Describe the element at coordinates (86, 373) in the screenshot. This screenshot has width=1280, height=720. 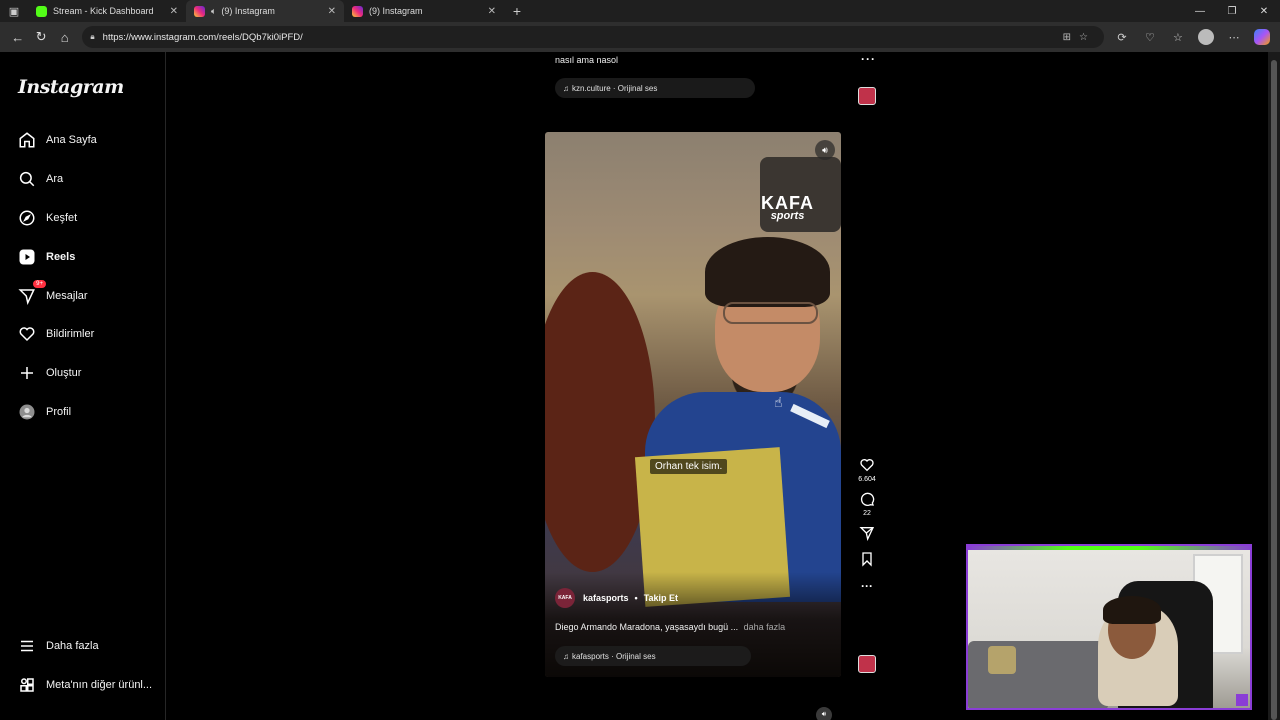
I see `nav-create: Oluştur` at that location.